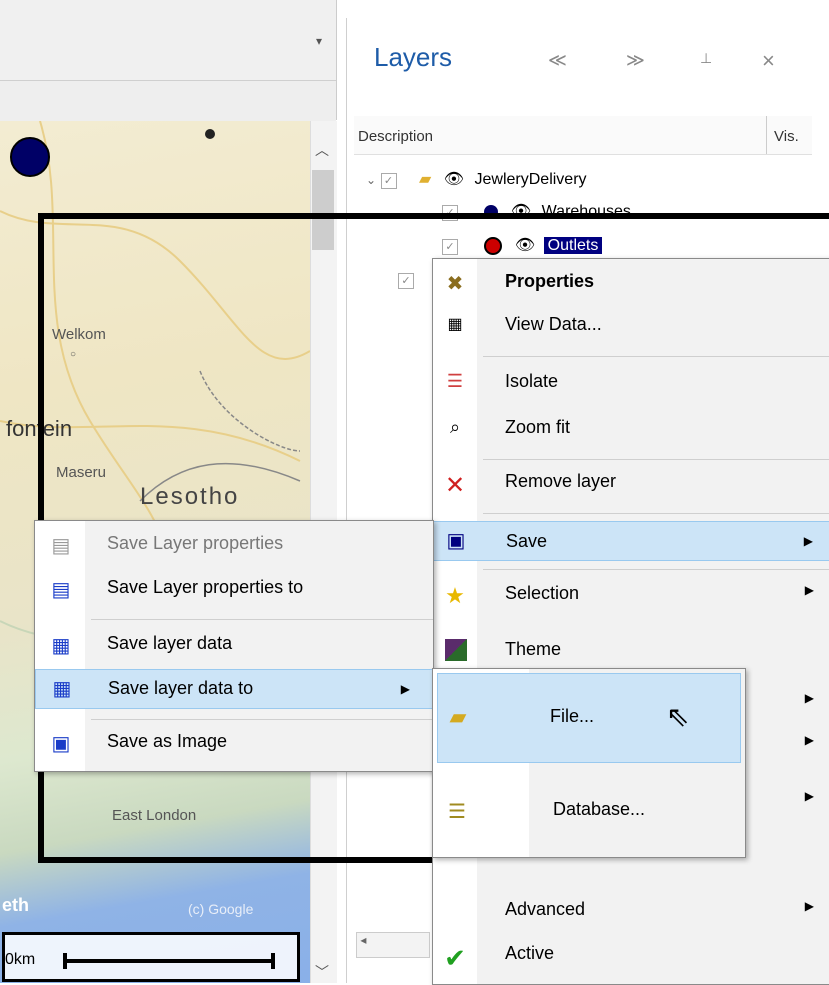 The width and height of the screenshot is (829, 985). I want to click on menu-label: Save layer data to, so click(181, 688).